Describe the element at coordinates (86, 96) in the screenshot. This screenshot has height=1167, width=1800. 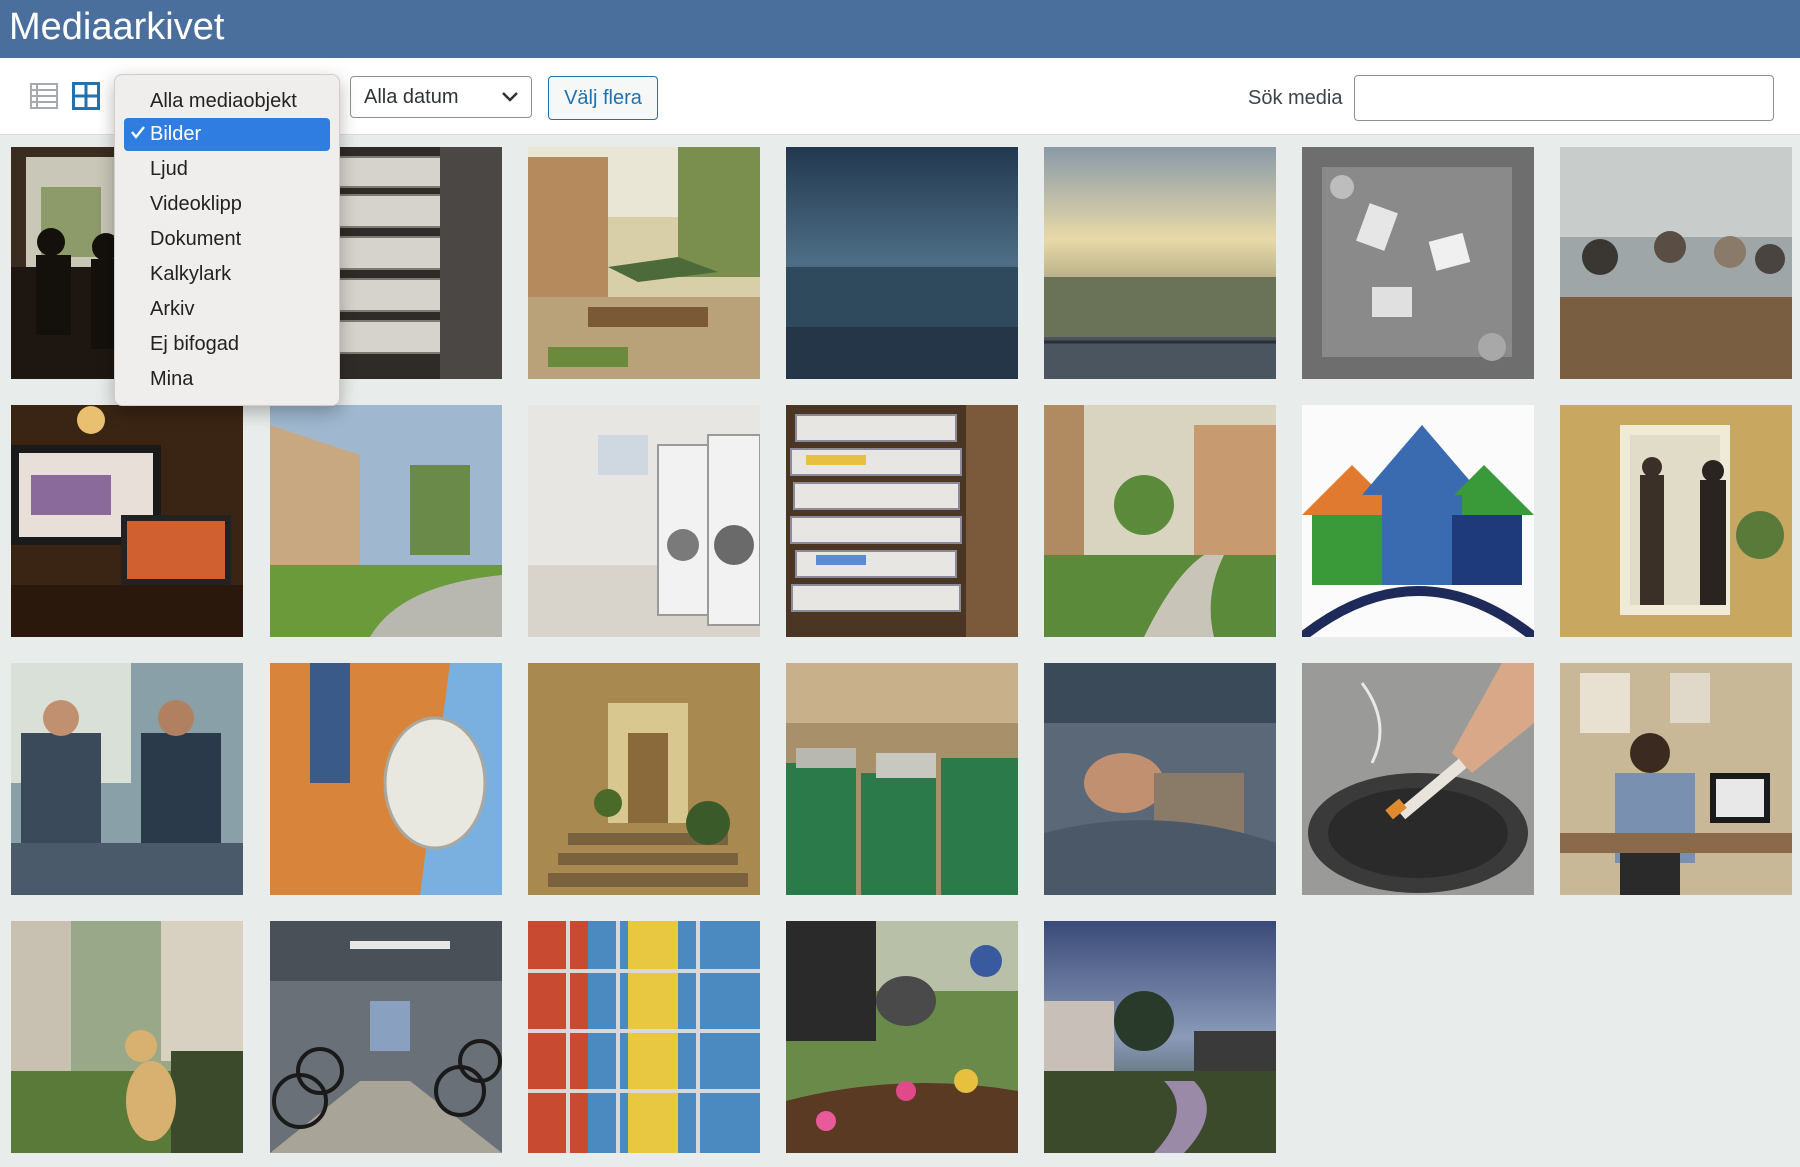
I see `grid-view-icon` at that location.